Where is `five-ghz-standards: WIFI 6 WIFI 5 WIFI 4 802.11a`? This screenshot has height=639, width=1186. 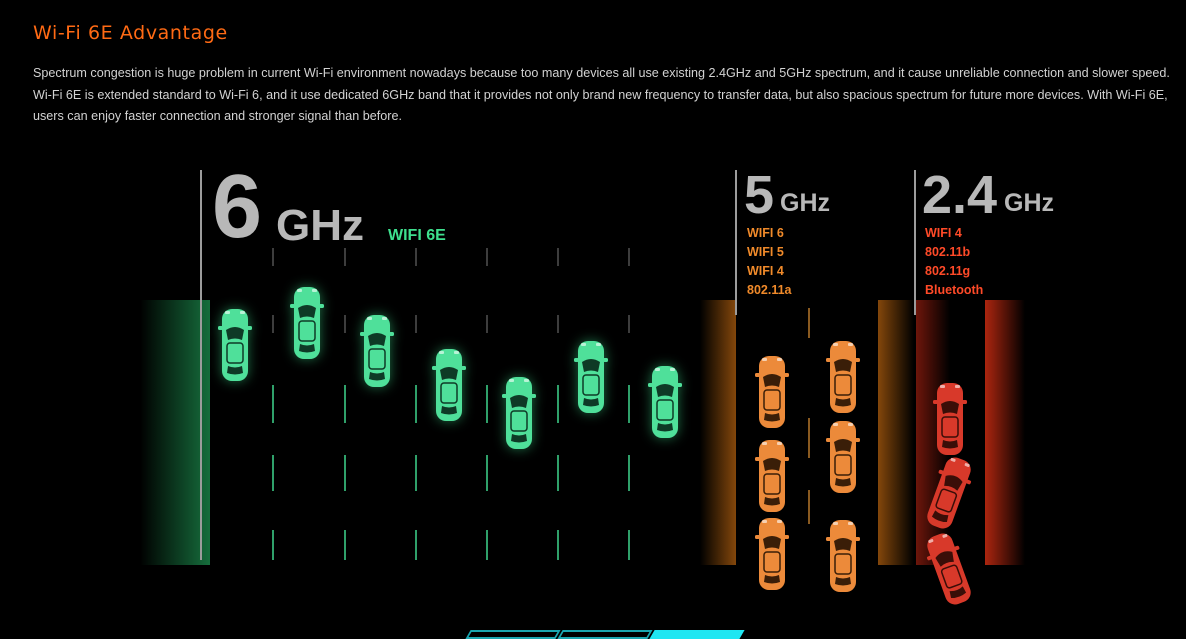 five-ghz-standards: WIFI 6 WIFI 5 WIFI 4 802.11a is located at coordinates (769, 262).